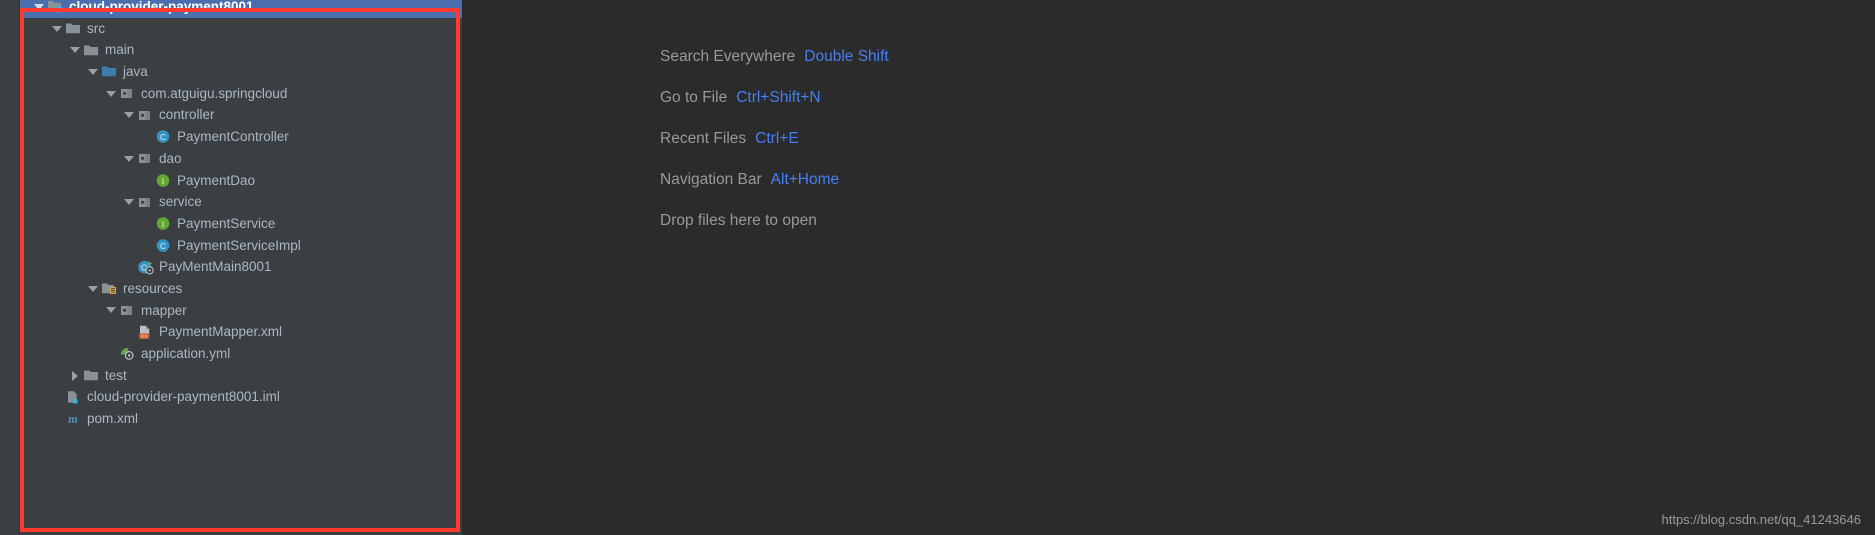  What do you see at coordinates (226, 223) in the screenshot?
I see `tree-row-label: PaymentService` at bounding box center [226, 223].